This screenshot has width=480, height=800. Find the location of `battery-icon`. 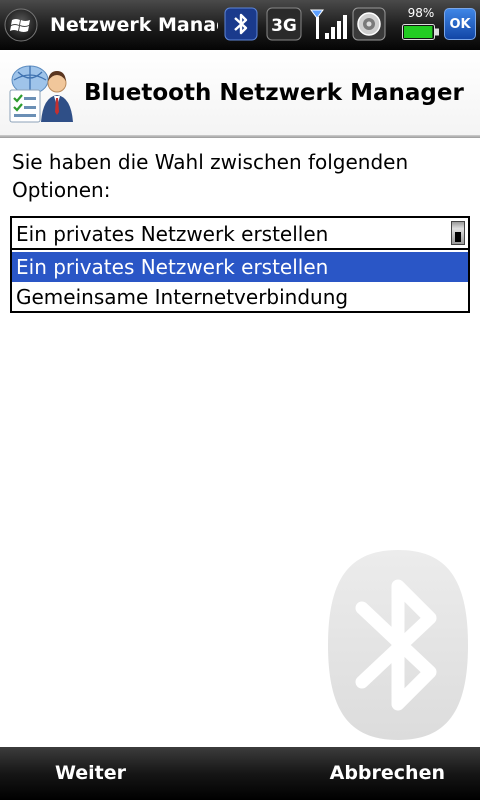

battery-icon is located at coordinates (421, 32).